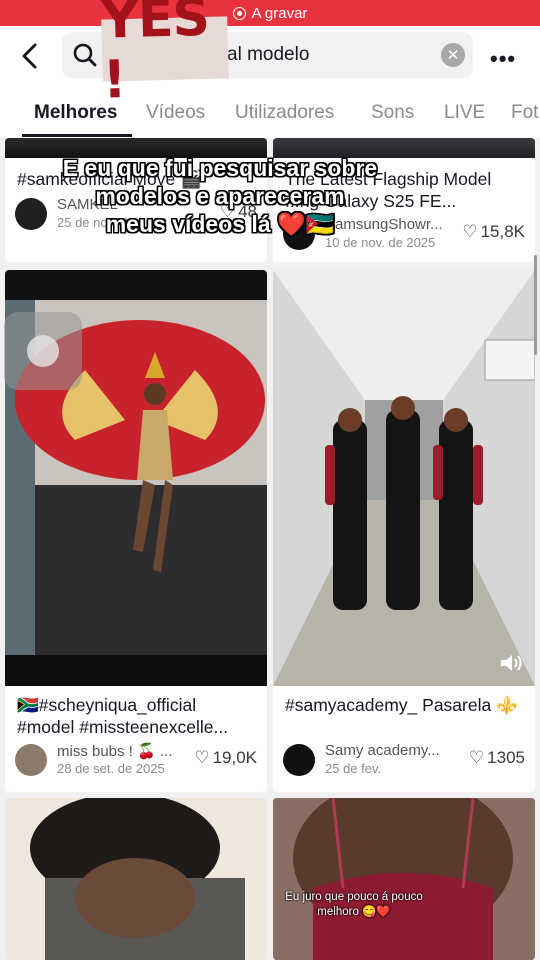  I want to click on tab-fotos: Fot, so click(524, 113).